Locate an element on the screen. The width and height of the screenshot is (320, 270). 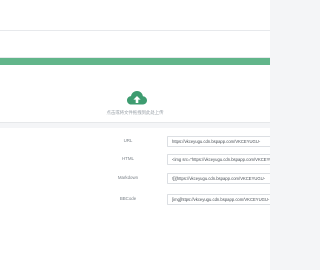
accent-strip is located at coordinates (135, 61).